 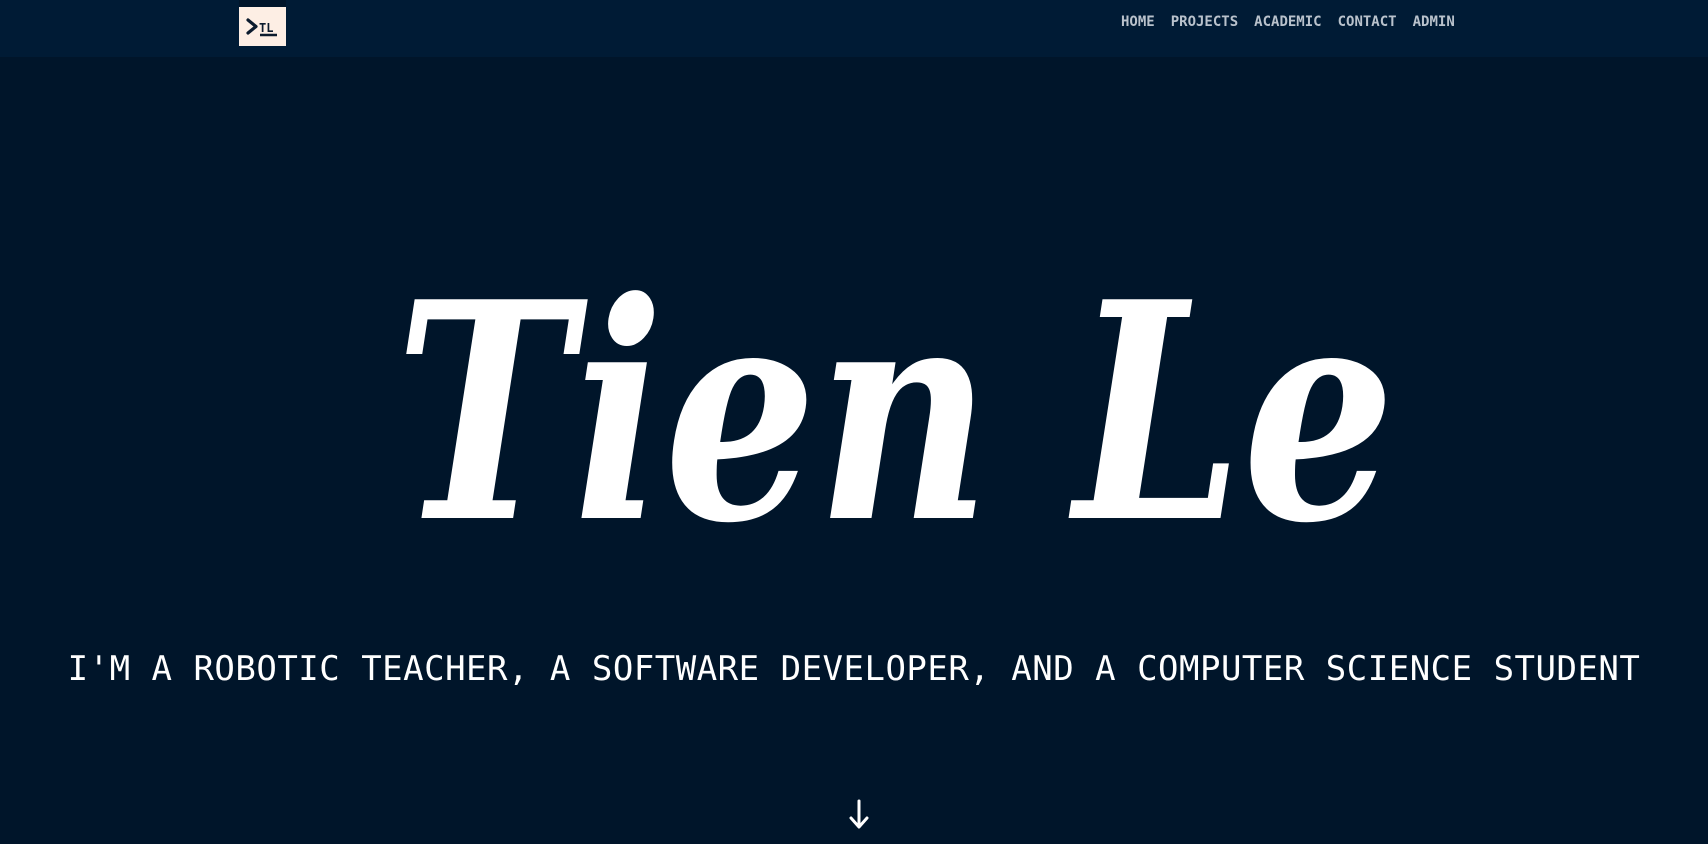 I want to click on main-nav: HOME PROJECTS ACADEMIC CONTACT ADMIN, so click(x=1288, y=22).